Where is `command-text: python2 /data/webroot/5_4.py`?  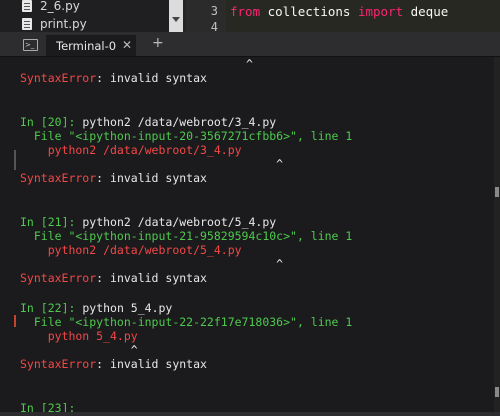 command-text: python2 /data/webroot/5_4.py is located at coordinates (179, 222).